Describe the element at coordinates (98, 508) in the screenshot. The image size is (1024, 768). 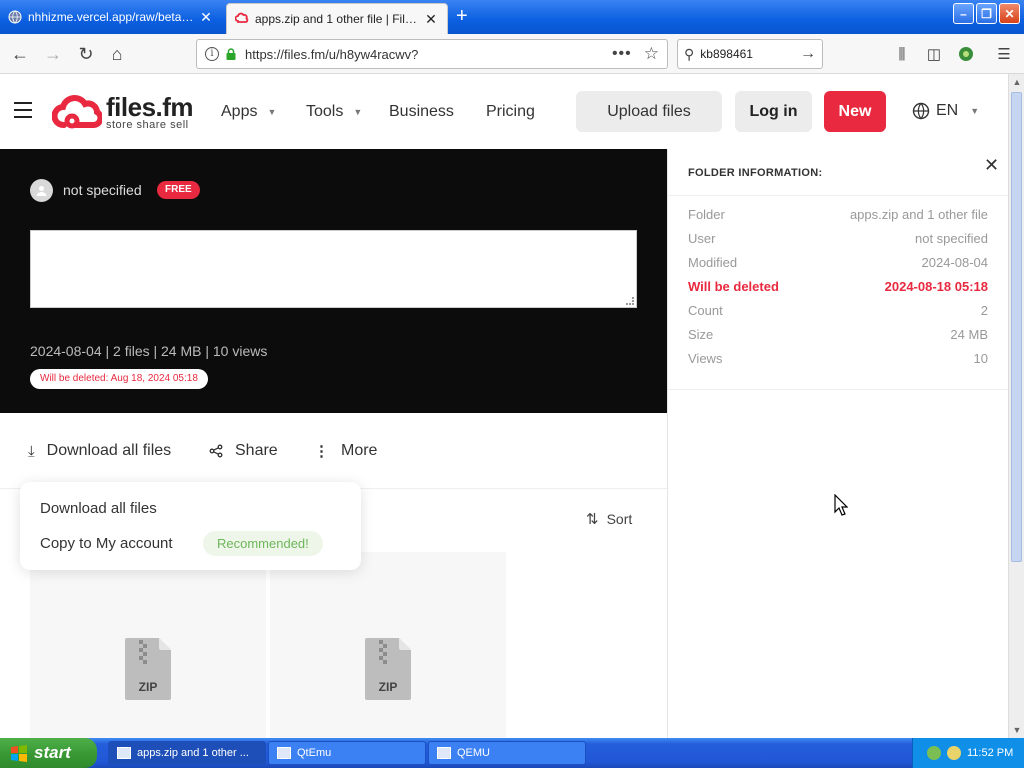
I see `dropdown-download-all: Download all files` at that location.